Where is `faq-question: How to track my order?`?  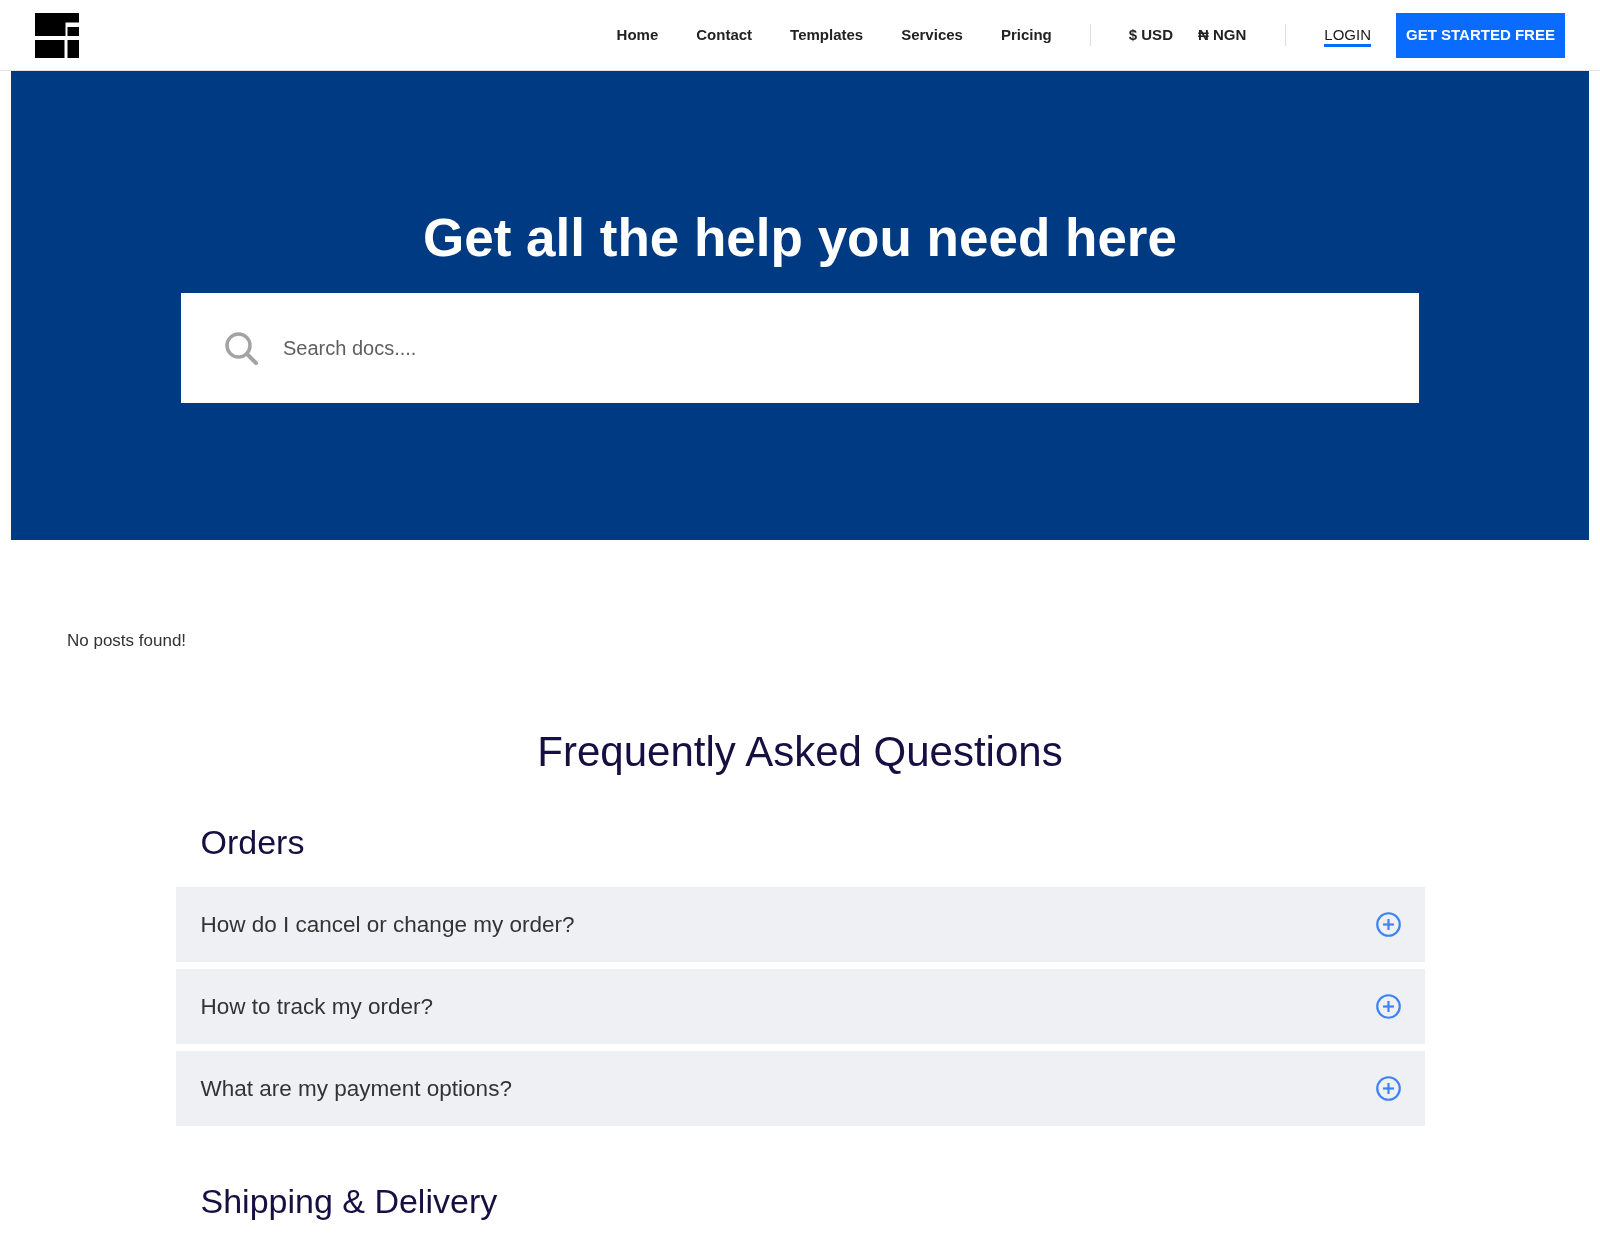
faq-question: How to track my order? is located at coordinates (800, 1006).